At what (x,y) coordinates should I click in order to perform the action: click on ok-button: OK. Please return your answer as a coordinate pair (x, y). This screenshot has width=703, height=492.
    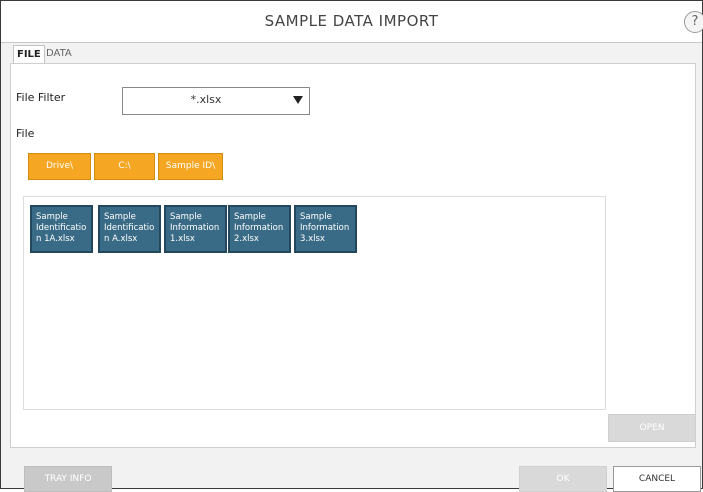
    Looking at the image, I should click on (563, 479).